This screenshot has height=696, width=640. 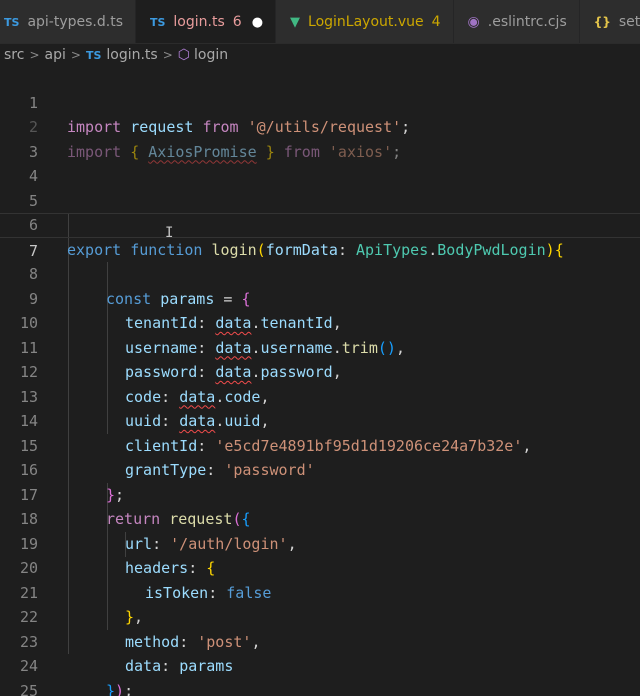 What do you see at coordinates (199, 22) in the screenshot?
I see `tab-label: login.ts` at bounding box center [199, 22].